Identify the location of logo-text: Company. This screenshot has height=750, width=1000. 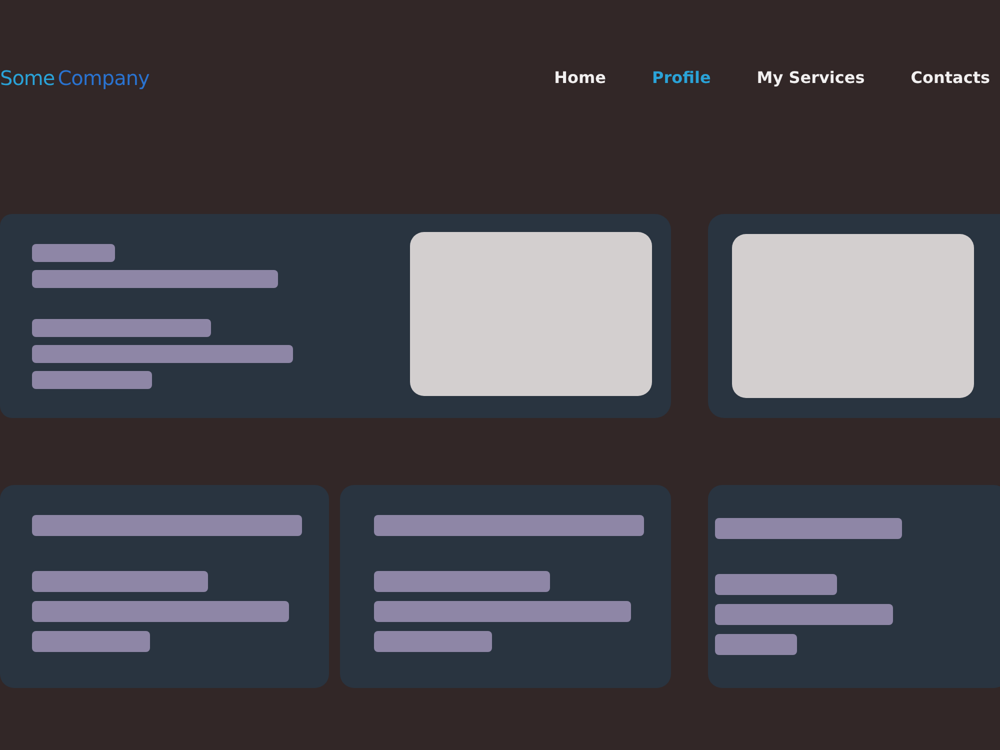
(104, 78).